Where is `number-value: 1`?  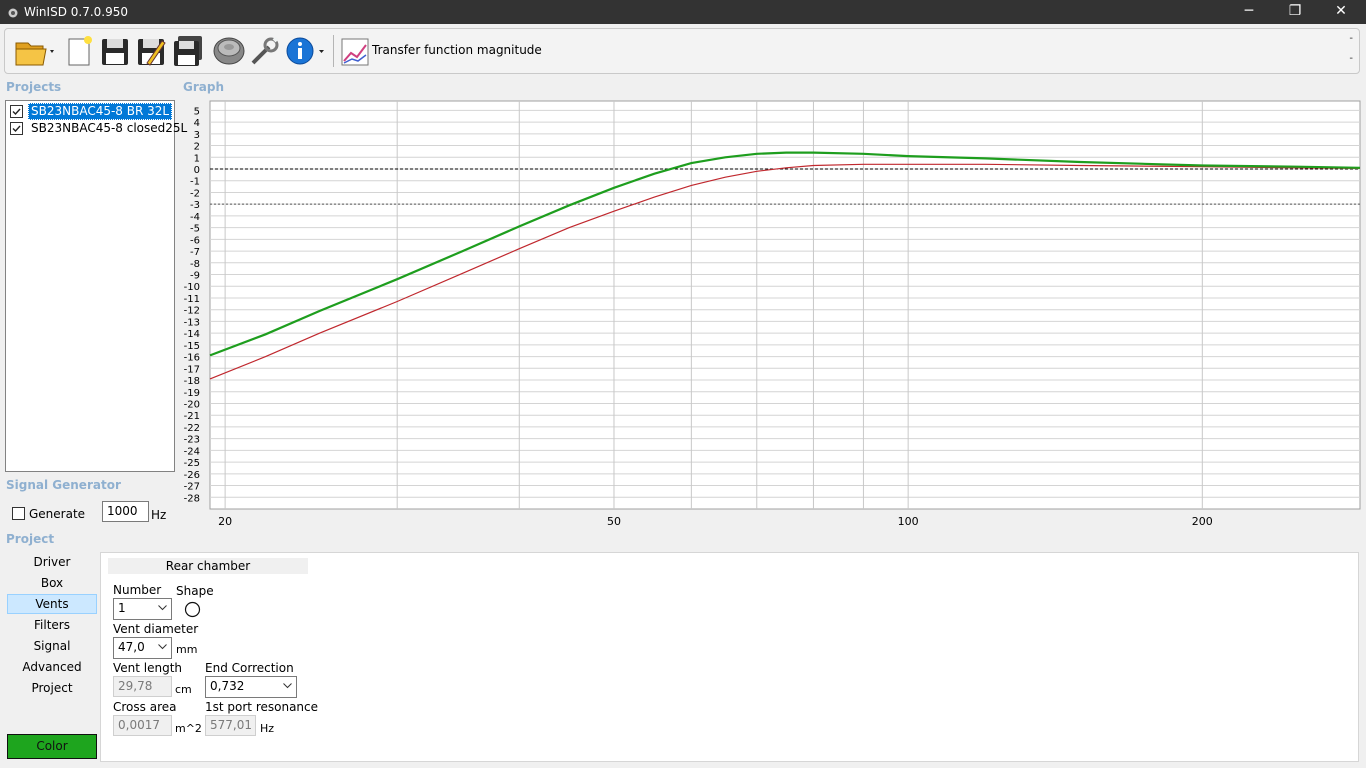 number-value: 1 is located at coordinates (122, 608).